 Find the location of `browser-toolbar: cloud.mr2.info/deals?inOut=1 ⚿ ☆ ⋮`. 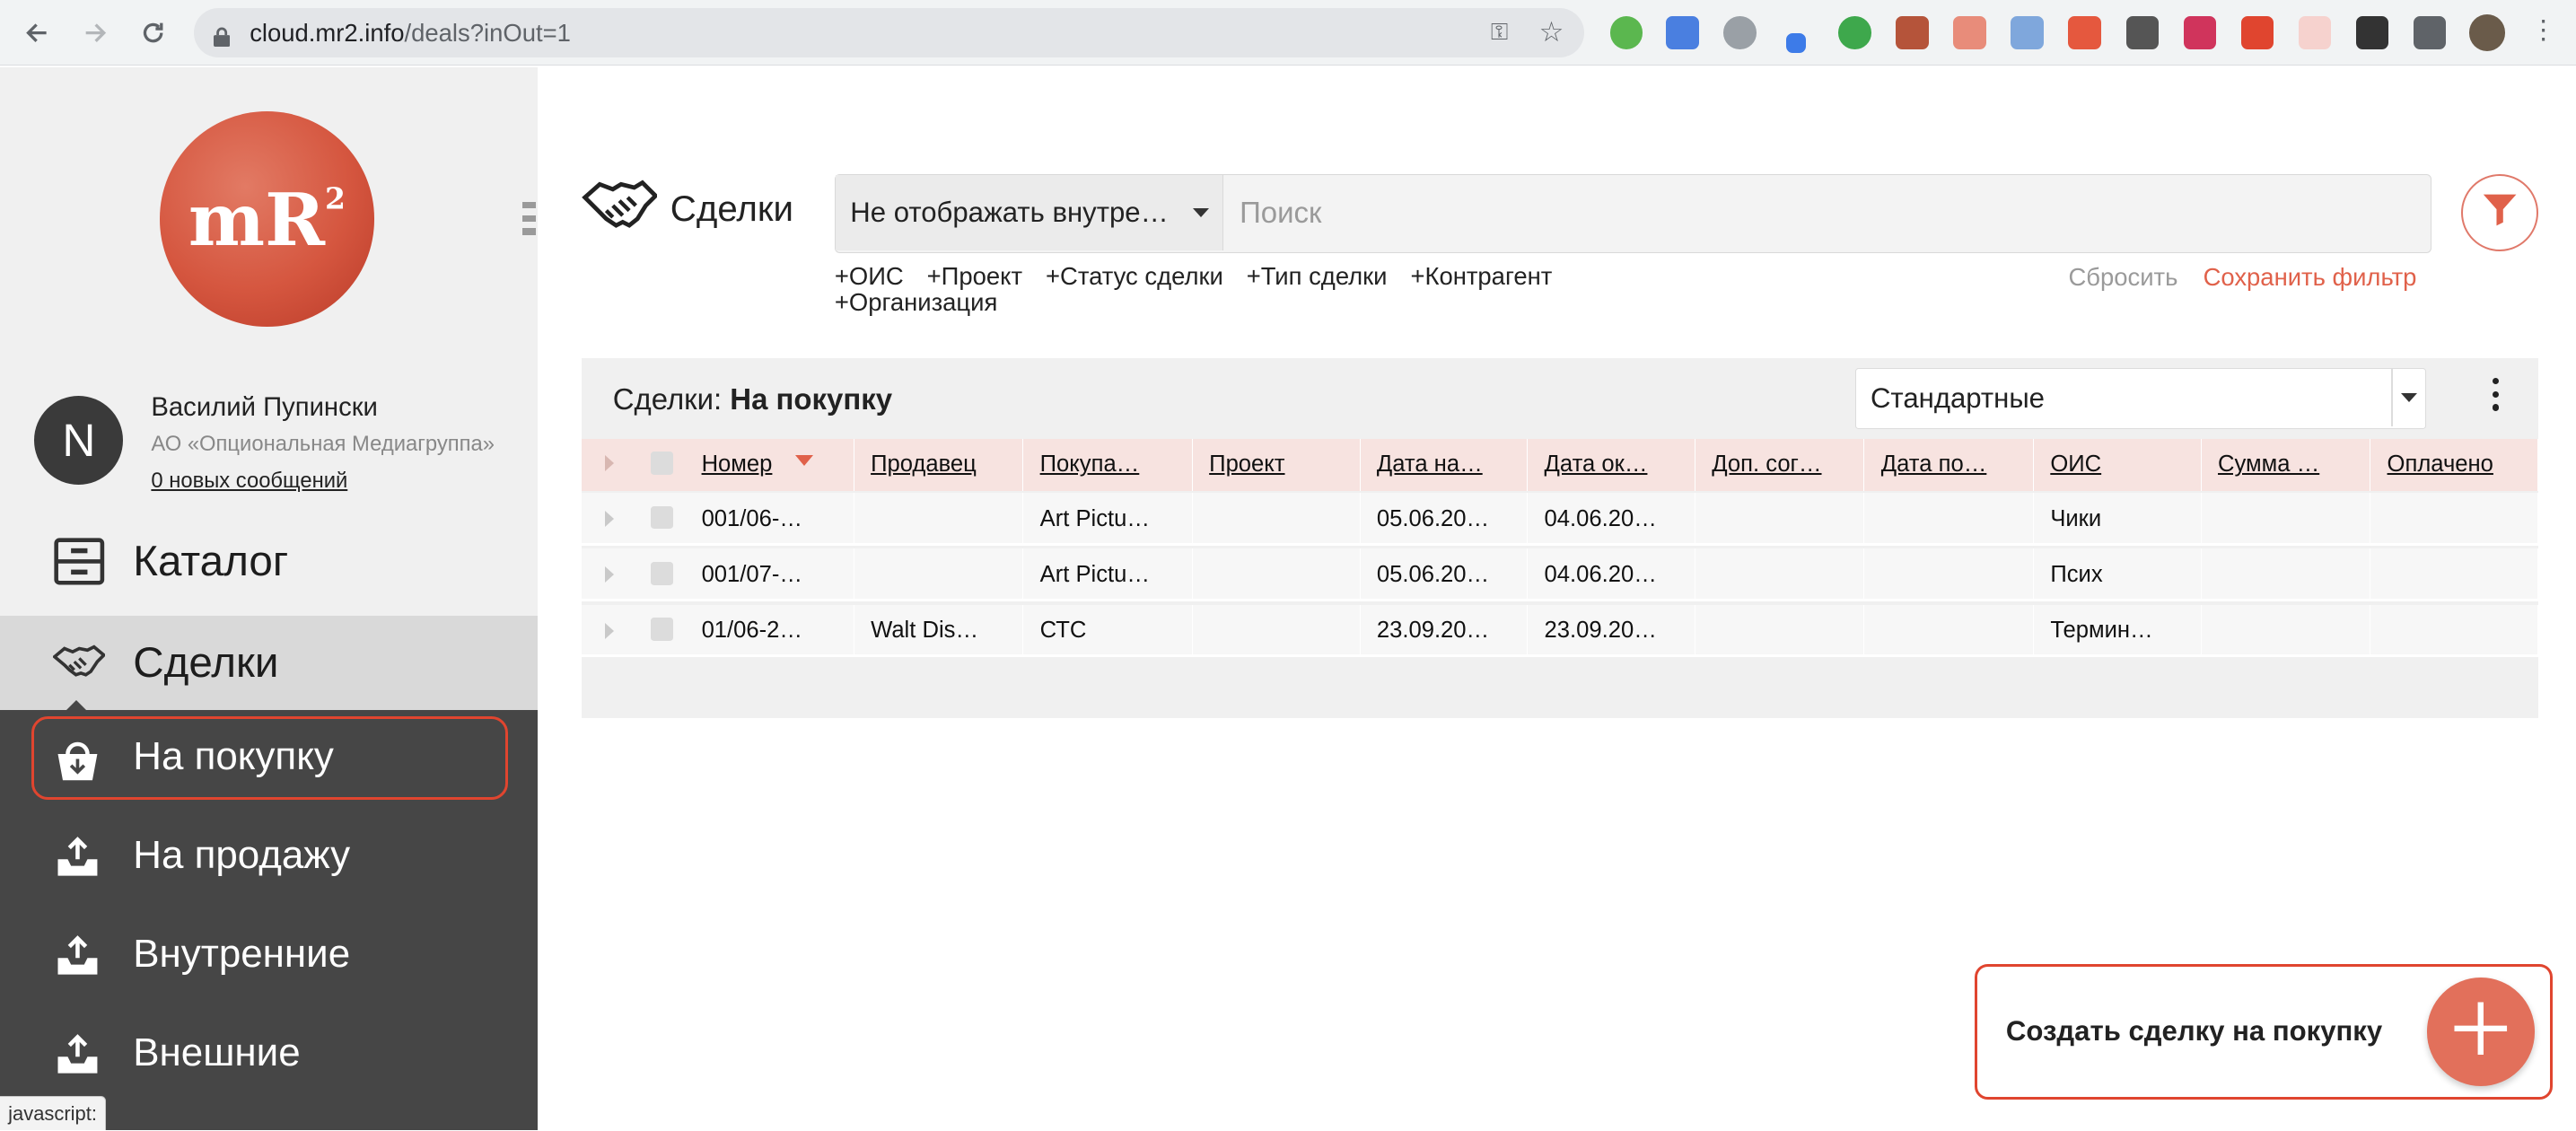

browser-toolbar: cloud.mr2.info/deals?inOut=1 ⚿ ☆ ⋮ is located at coordinates (1288, 33).